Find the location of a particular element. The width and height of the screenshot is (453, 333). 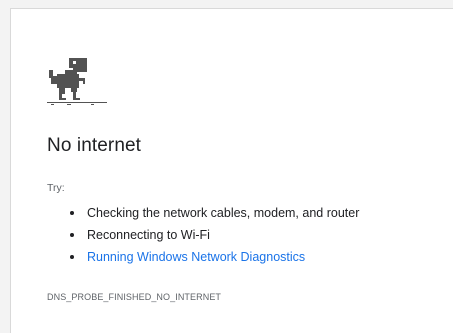

page-title: No internet is located at coordinates (94, 145).